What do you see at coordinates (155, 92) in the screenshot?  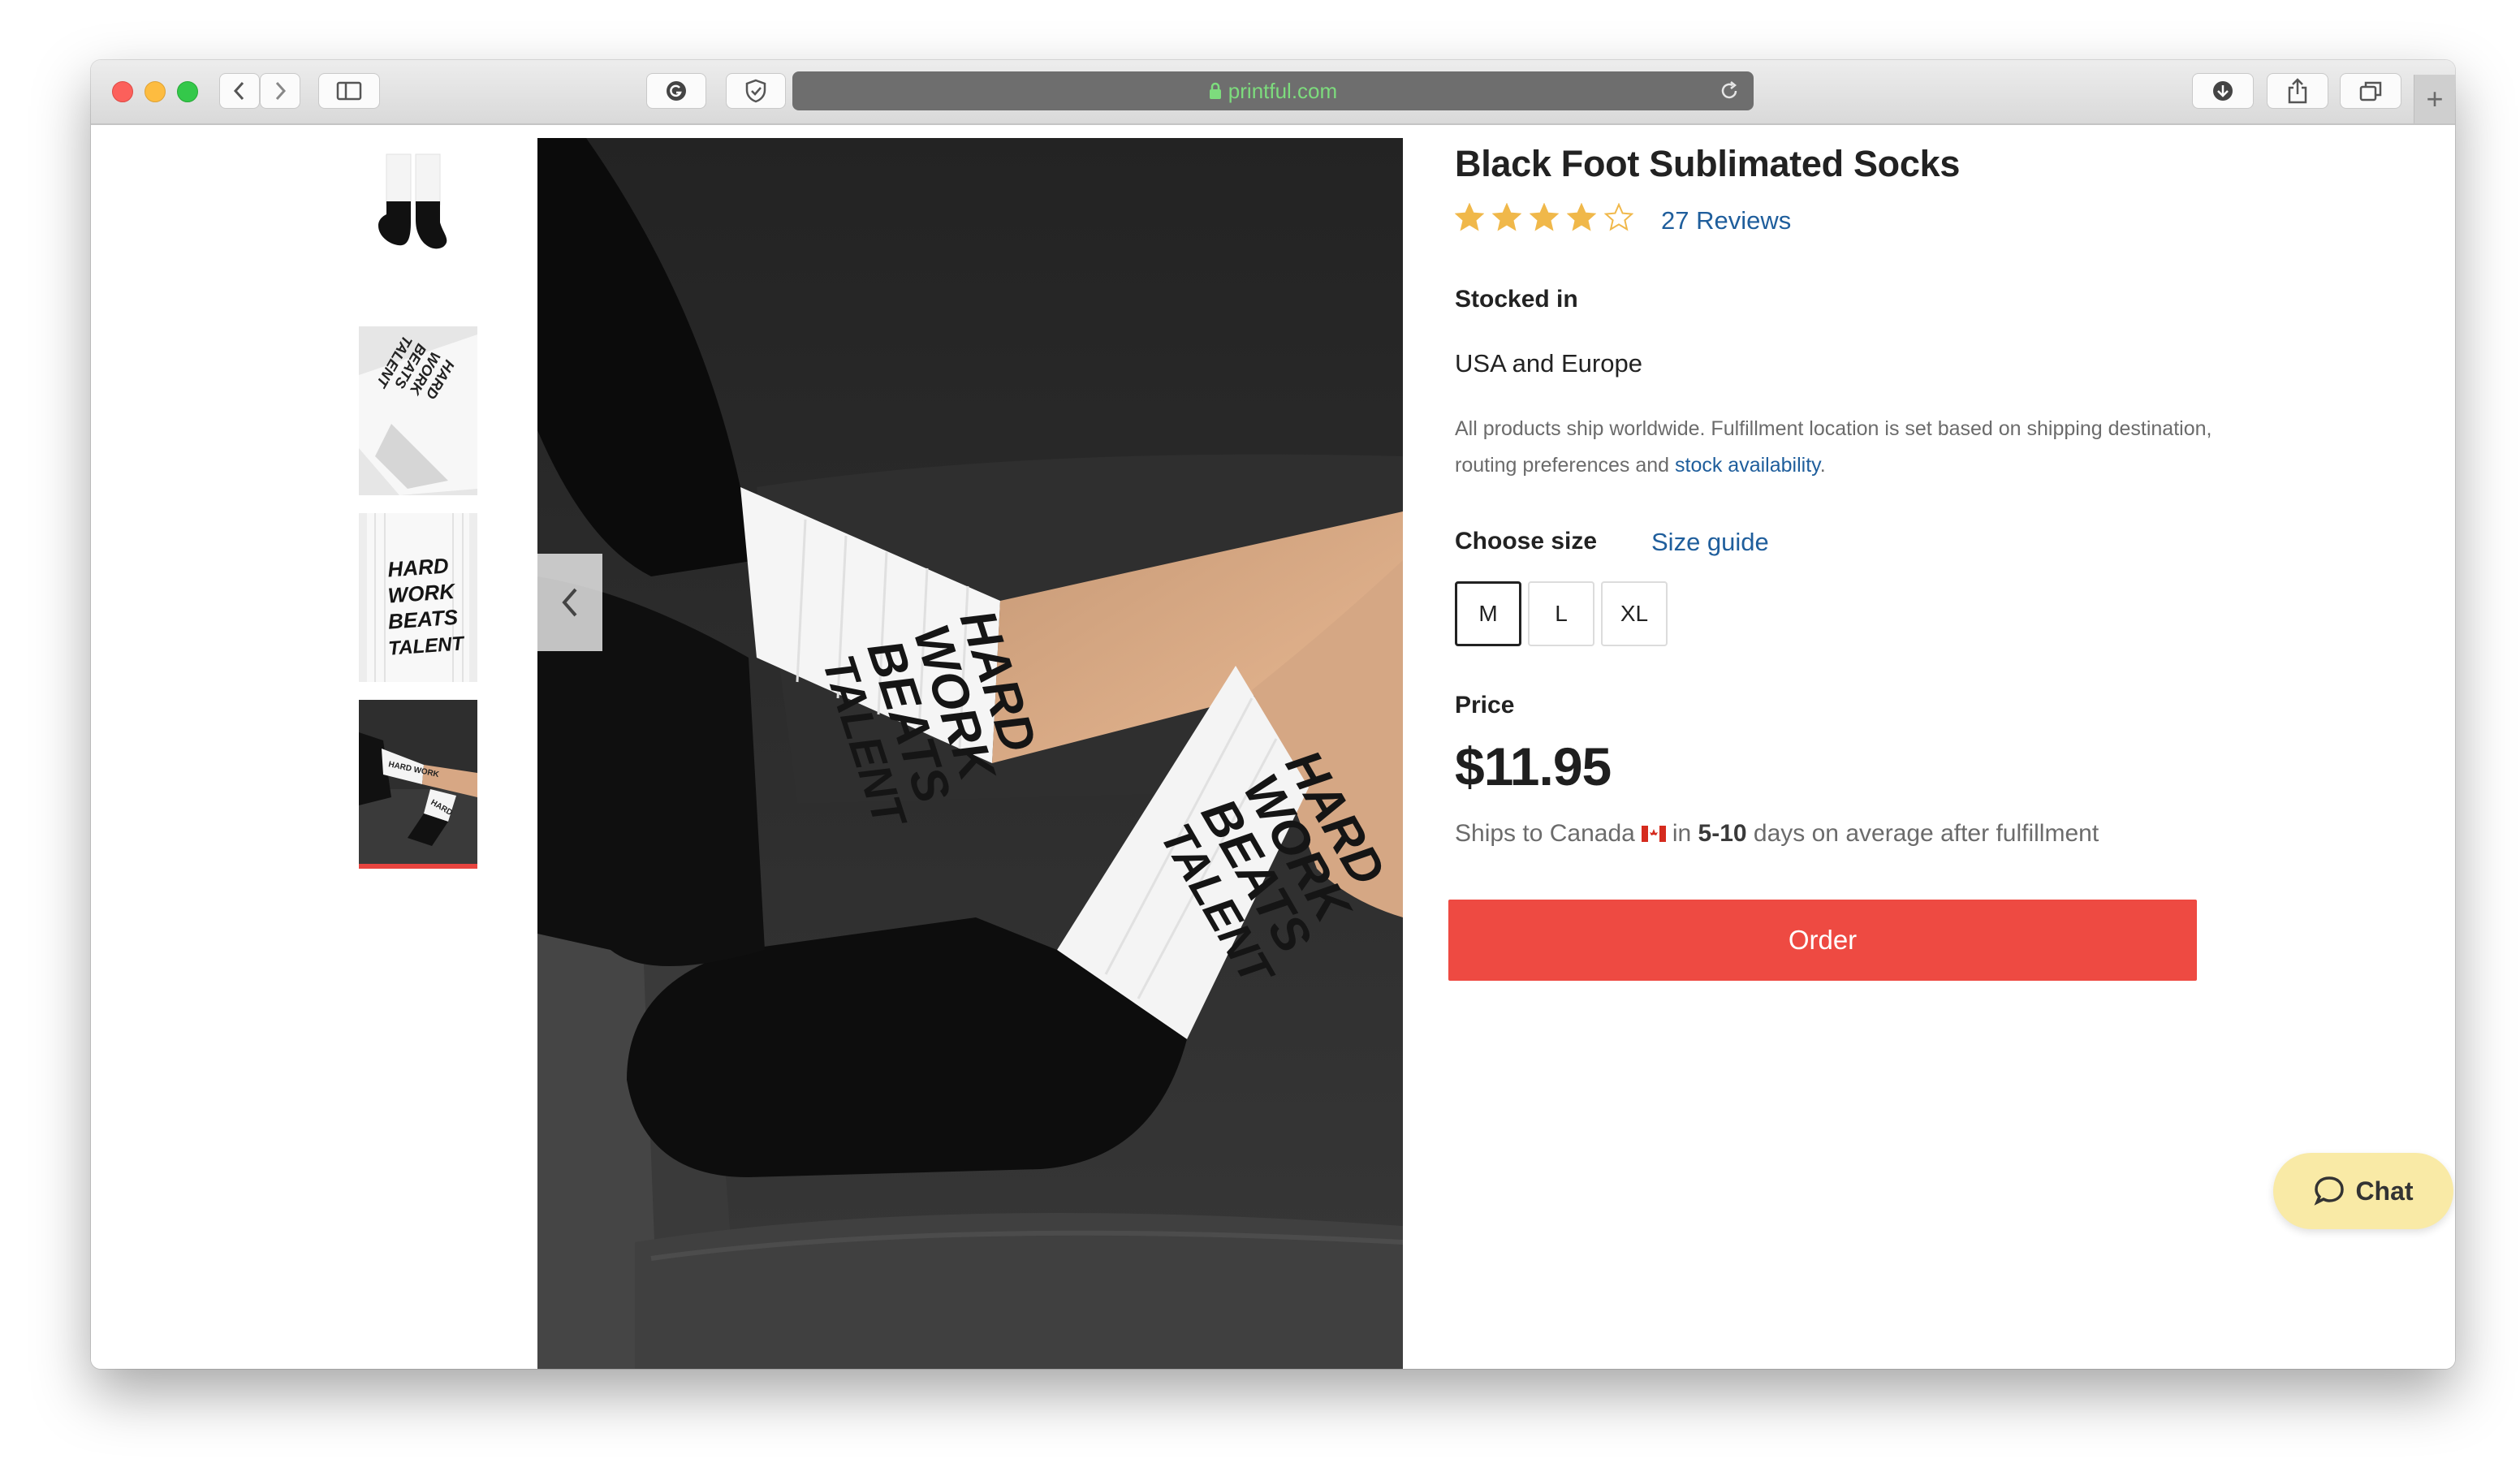 I see `minimize-window-button` at bounding box center [155, 92].